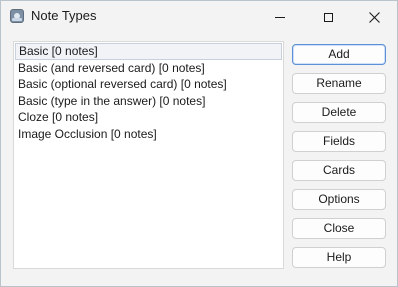  What do you see at coordinates (17, 16) in the screenshot?
I see `anki-app-icon` at bounding box center [17, 16].